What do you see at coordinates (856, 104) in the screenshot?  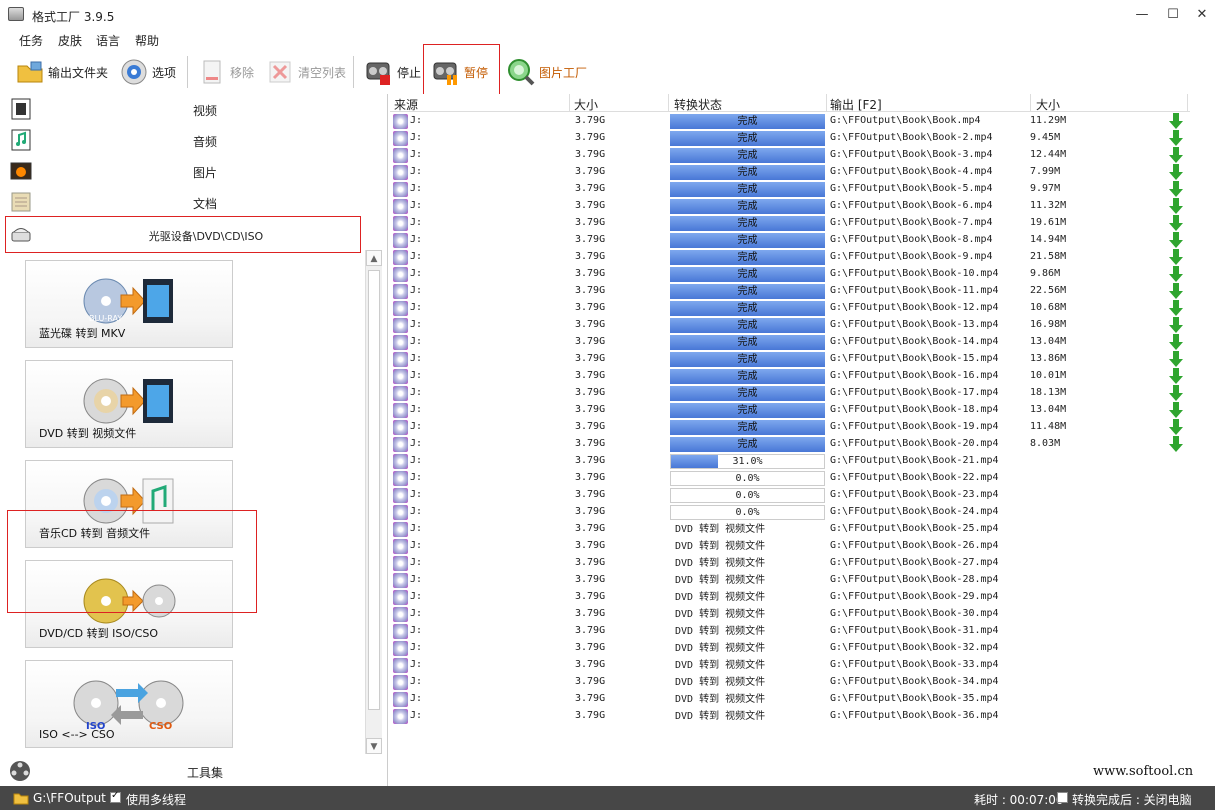 I see `column-output: 输出 [F2]` at bounding box center [856, 104].